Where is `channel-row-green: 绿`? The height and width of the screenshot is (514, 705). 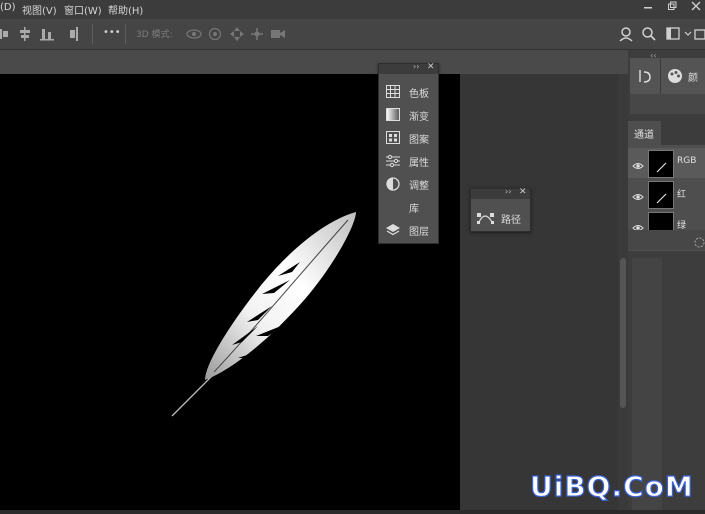
channel-row-green: 绿 is located at coordinates (666, 220).